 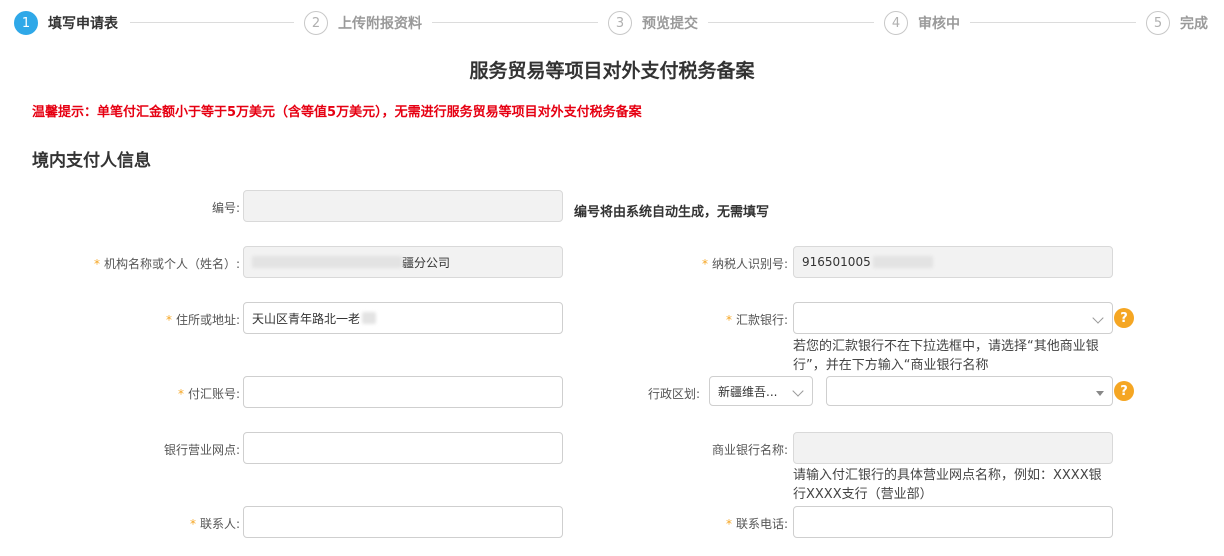 What do you see at coordinates (225, 208) in the screenshot?
I see `number-label: 编号:` at bounding box center [225, 208].